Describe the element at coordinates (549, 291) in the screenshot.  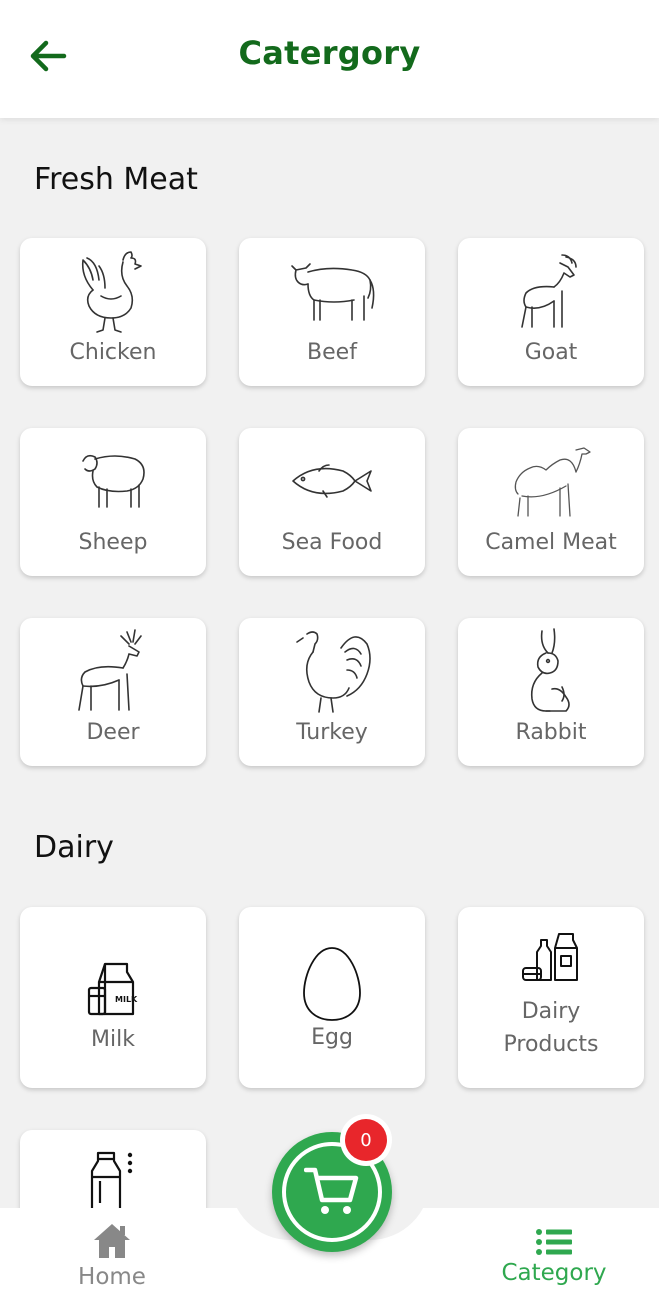
I see `goat-icon` at that location.